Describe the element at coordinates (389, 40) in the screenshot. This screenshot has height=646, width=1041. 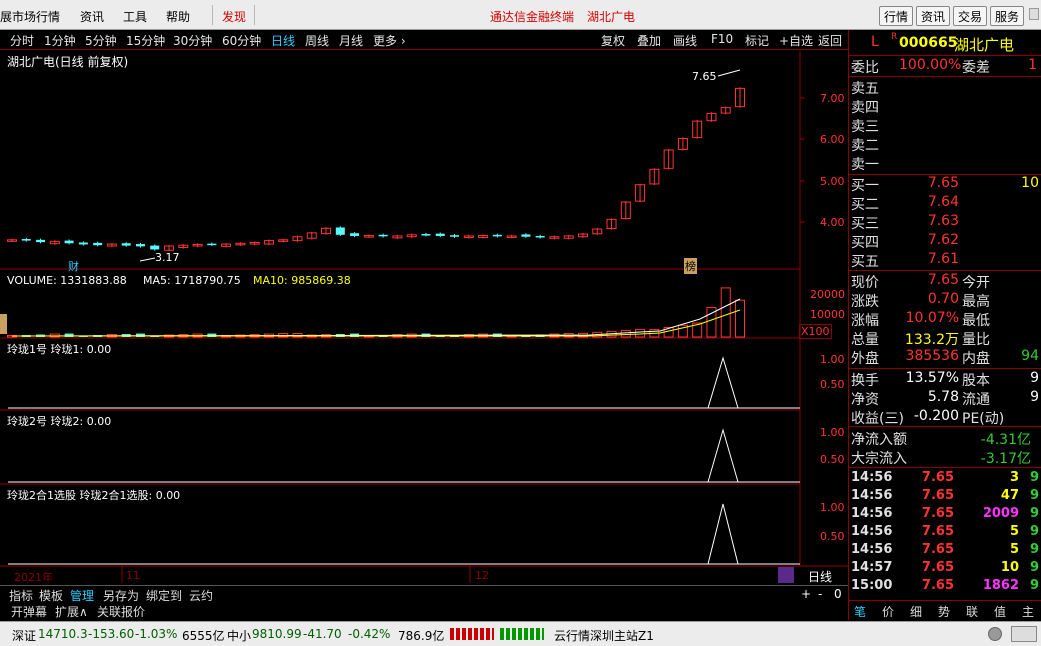
I see `period-more: 更多 ›` at that location.